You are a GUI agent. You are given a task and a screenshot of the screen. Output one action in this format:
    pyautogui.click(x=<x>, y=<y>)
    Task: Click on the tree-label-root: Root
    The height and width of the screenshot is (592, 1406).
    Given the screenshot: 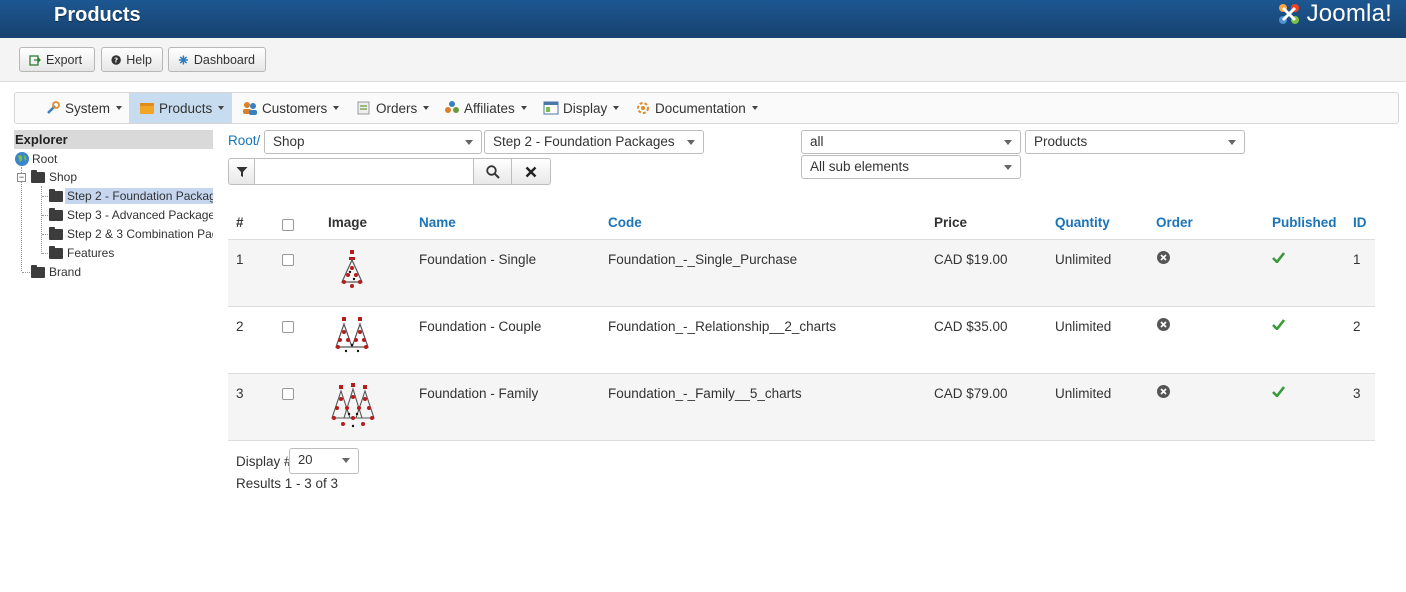 What is the action you would take?
    pyautogui.click(x=45, y=159)
    